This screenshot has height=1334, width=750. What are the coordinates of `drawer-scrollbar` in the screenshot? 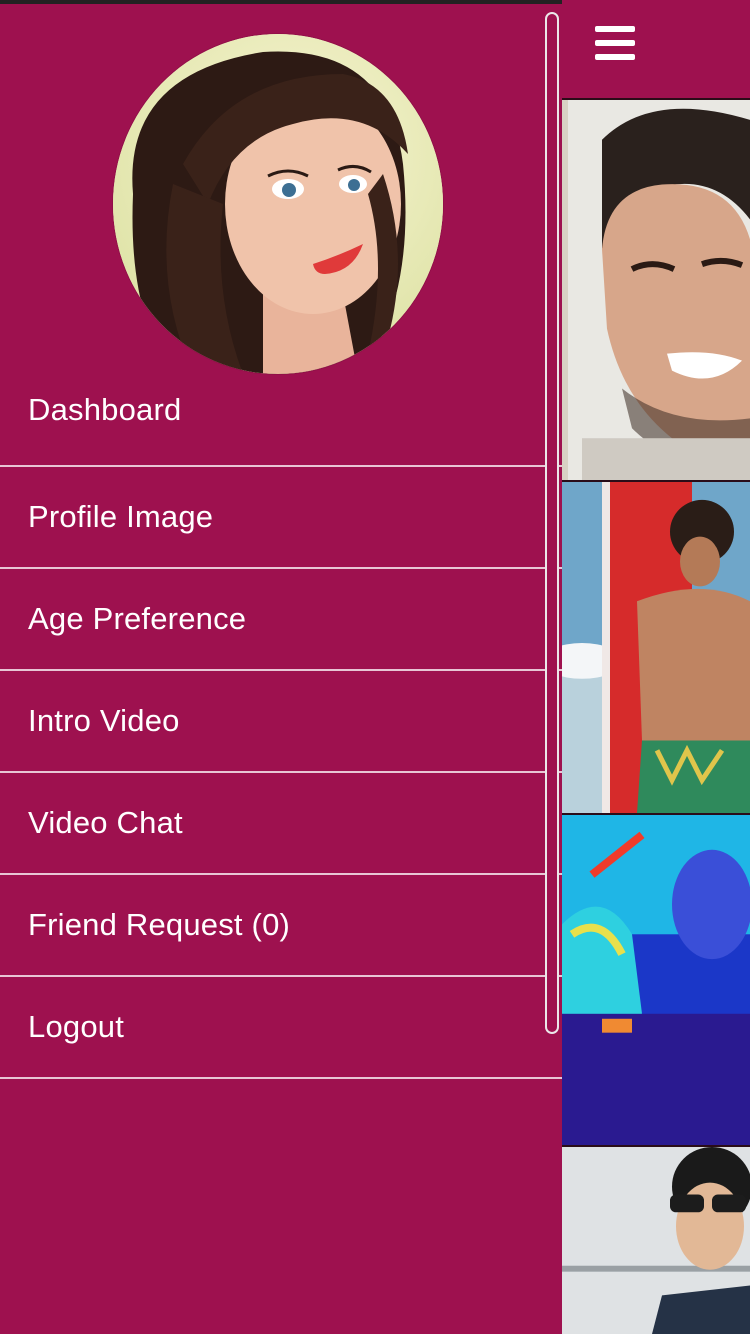 It's located at (552, 523).